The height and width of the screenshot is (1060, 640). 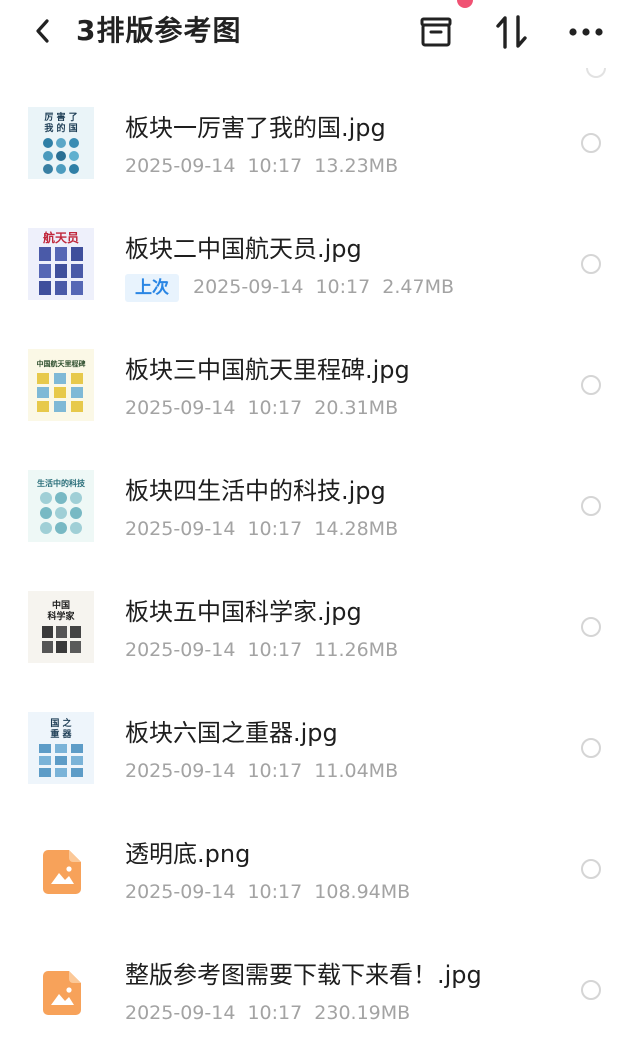 What do you see at coordinates (255, 491) in the screenshot?
I see `file-name: 板块四生活中的科技.jpg` at bounding box center [255, 491].